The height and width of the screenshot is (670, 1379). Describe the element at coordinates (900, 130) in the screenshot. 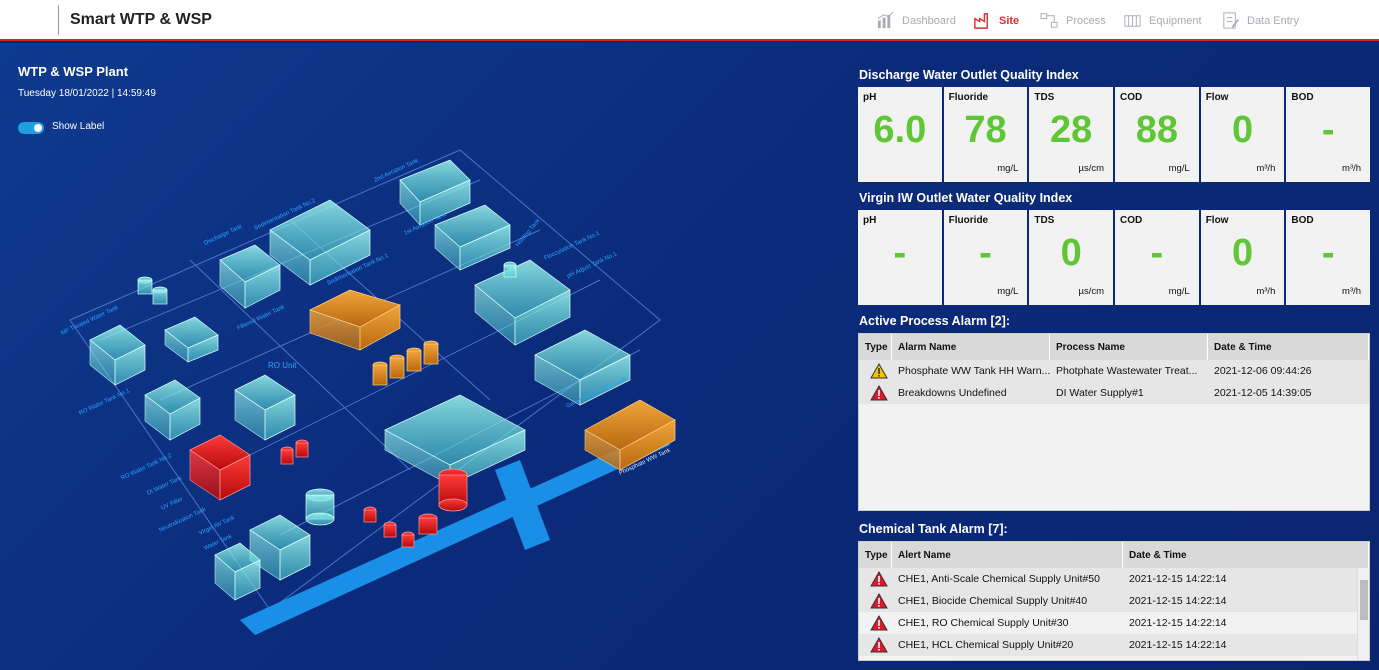

I see `metric-value: 6.0` at that location.